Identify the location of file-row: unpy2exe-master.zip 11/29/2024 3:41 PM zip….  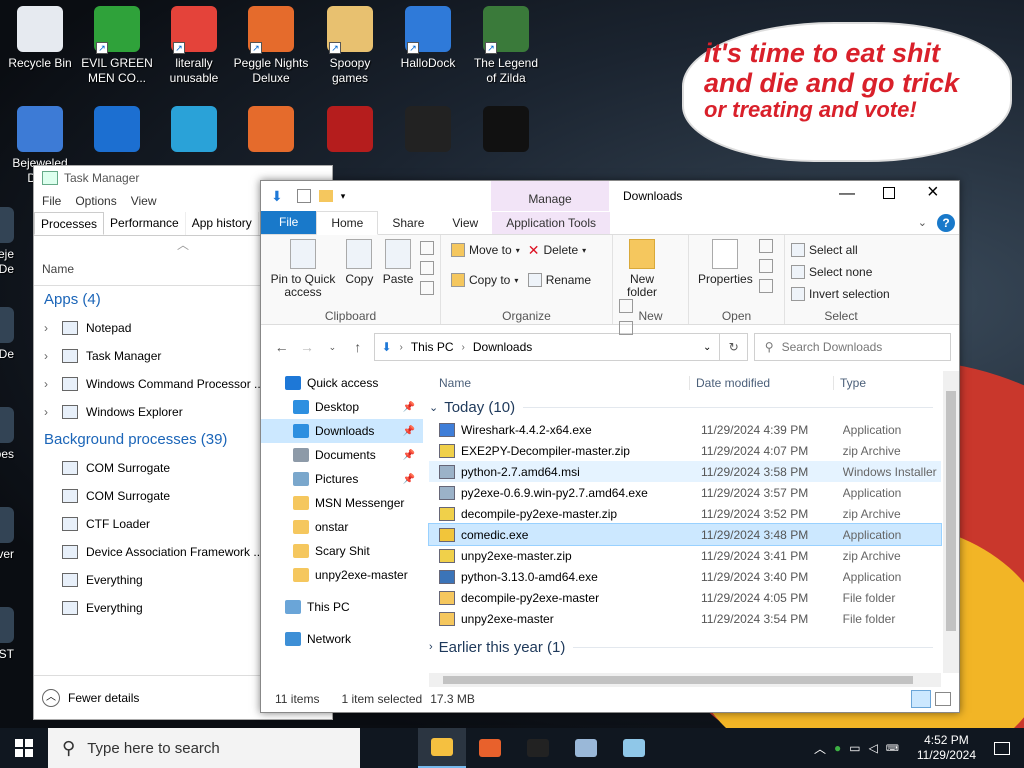
(685, 555).